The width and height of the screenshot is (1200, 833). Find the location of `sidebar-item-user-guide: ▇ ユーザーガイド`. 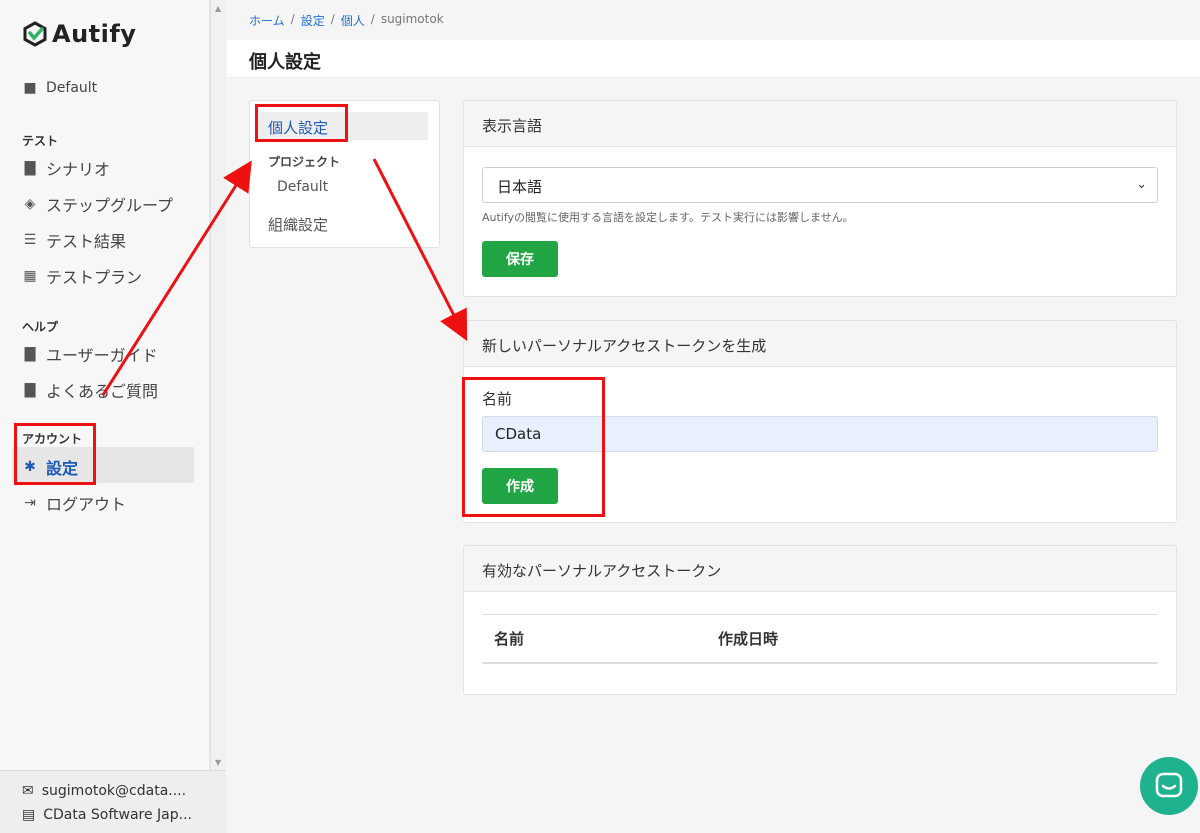

sidebar-item-user-guide: ▇ ユーザーガイド is located at coordinates (90, 354).